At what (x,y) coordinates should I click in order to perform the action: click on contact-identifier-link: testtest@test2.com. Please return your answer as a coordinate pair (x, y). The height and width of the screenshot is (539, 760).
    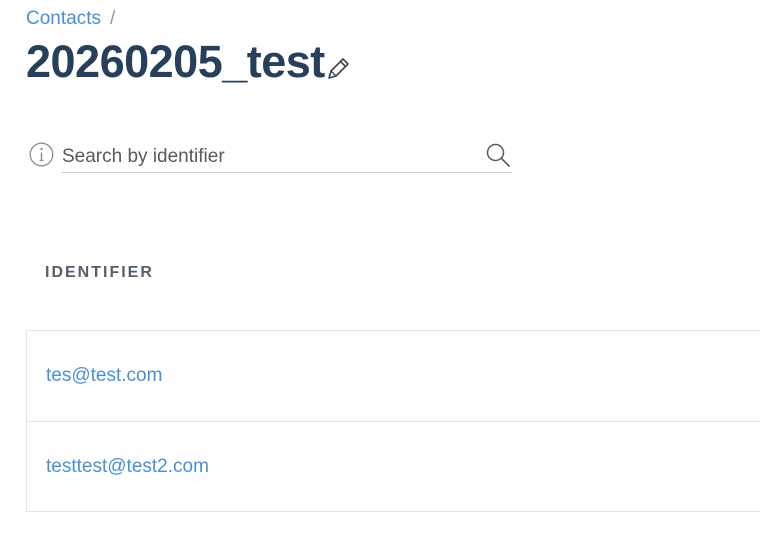
    Looking at the image, I should click on (127, 467).